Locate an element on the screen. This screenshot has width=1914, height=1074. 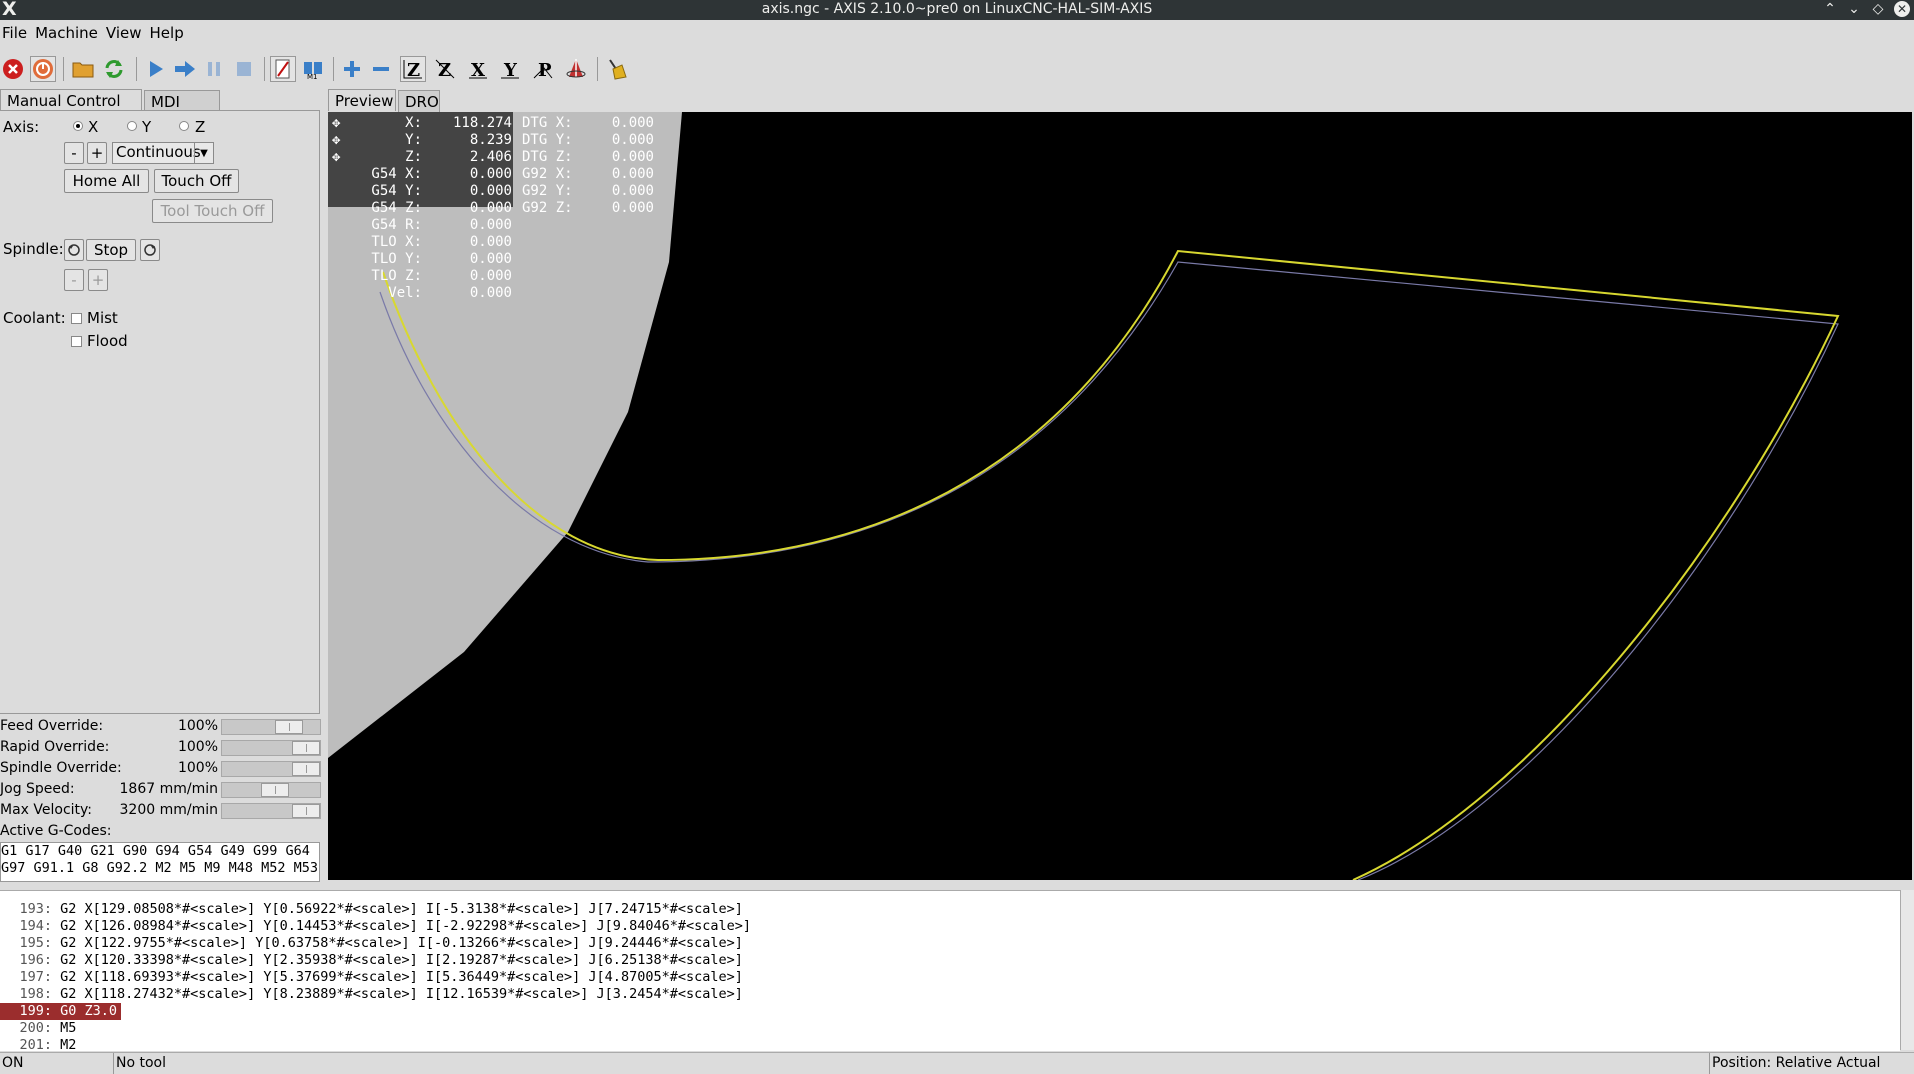
minimize-icon: ⌄ is located at coordinates (1854, 9).